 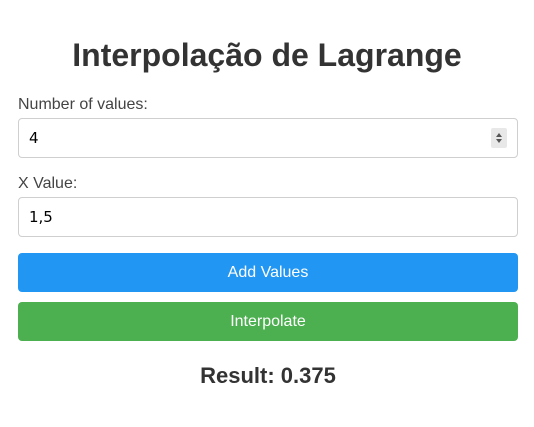 I want to click on x-value-text: 1,5, so click(x=41, y=217).